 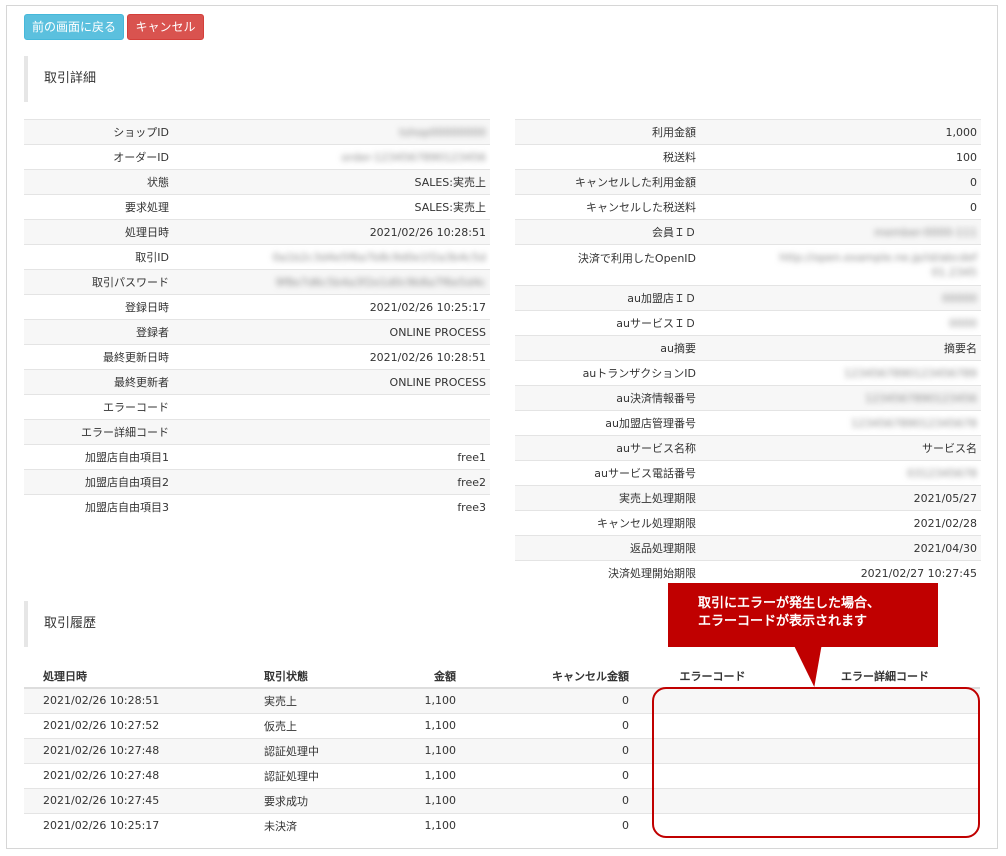 What do you see at coordinates (918, 573) in the screenshot?
I see `detail-value-text: 2021/02/27 10:27:45` at bounding box center [918, 573].